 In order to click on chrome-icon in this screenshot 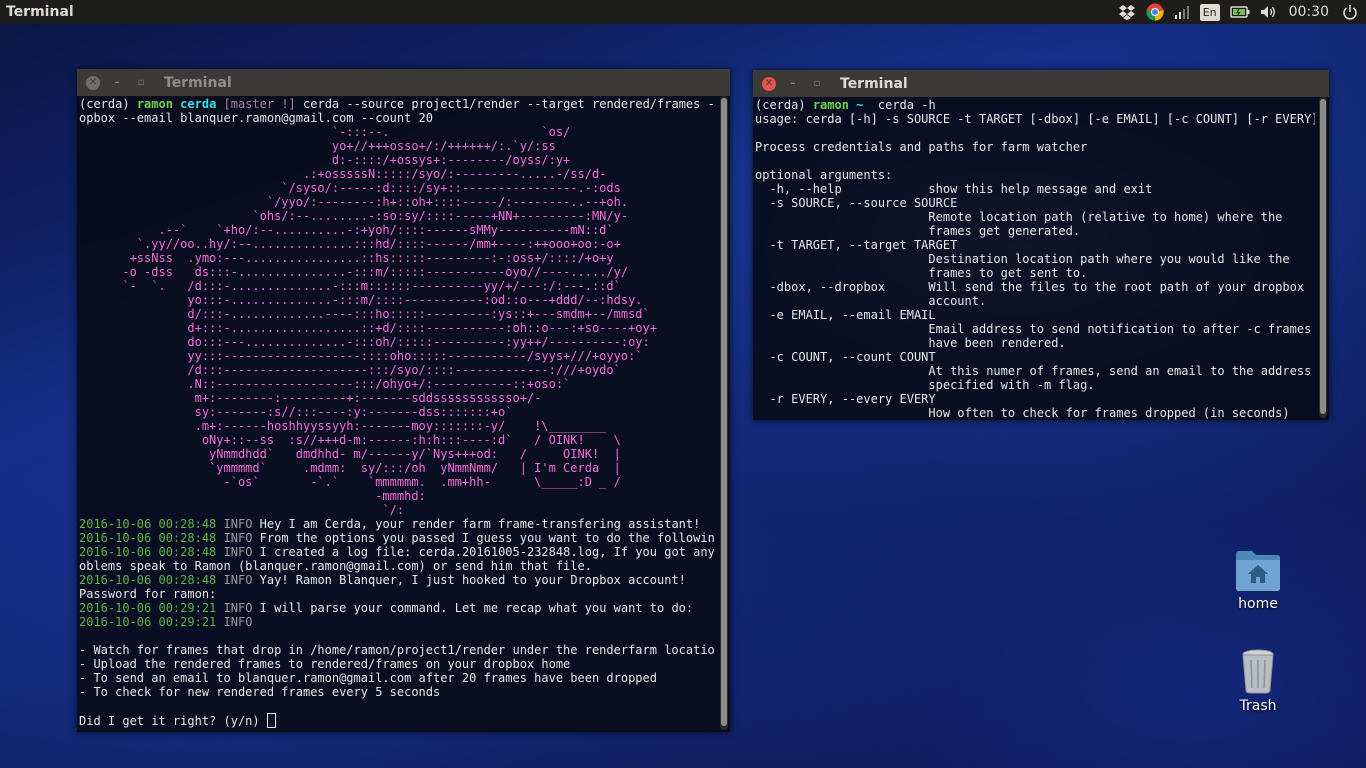, I will do `click(1155, 12)`.